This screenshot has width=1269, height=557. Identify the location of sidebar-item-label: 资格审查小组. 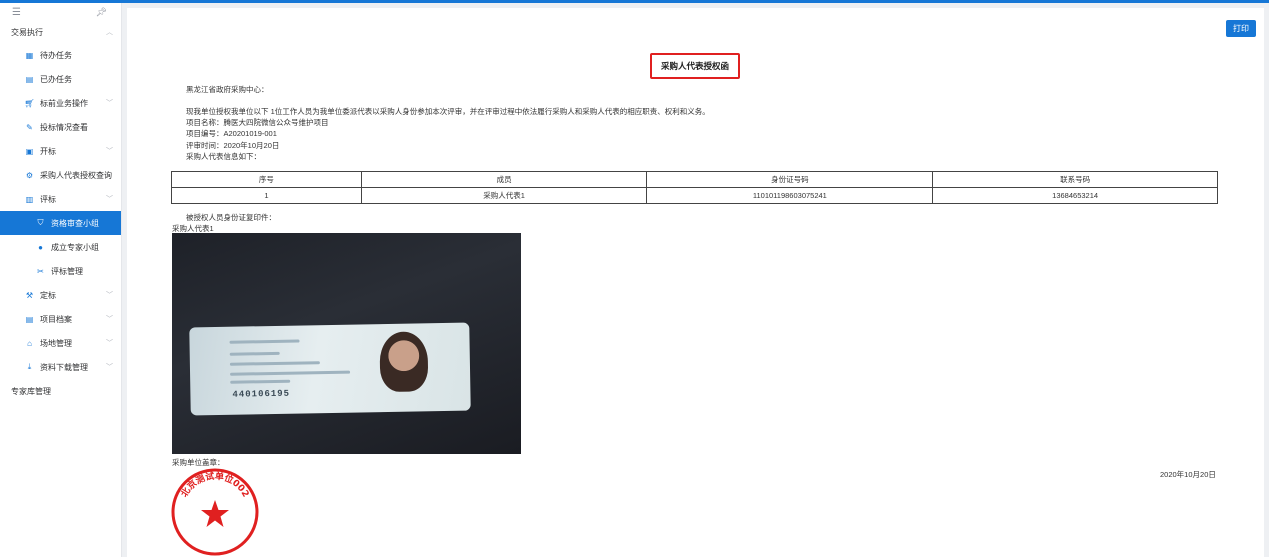
(75, 223).